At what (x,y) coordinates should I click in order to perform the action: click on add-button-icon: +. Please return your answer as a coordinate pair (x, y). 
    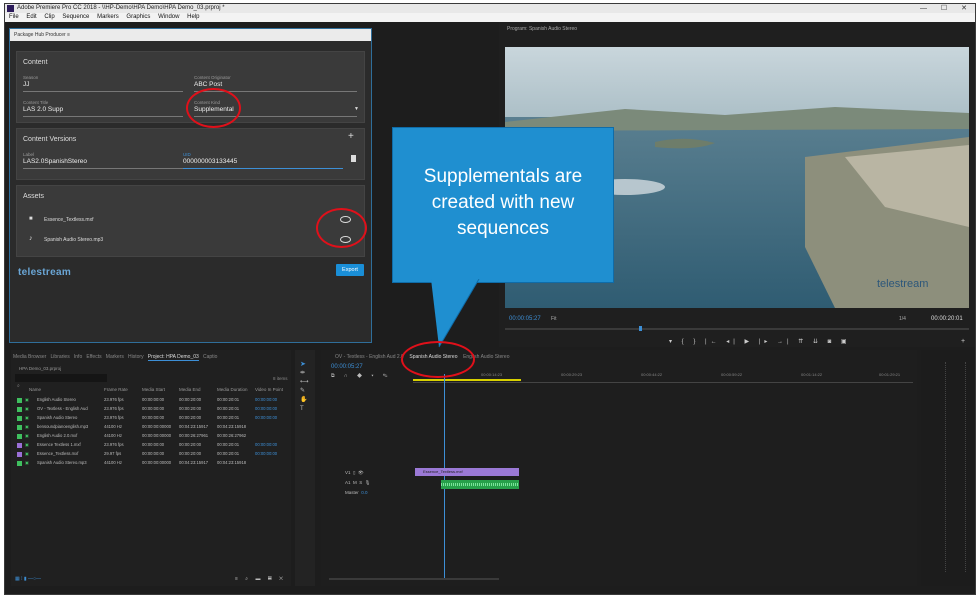
    Looking at the image, I should click on (963, 341).